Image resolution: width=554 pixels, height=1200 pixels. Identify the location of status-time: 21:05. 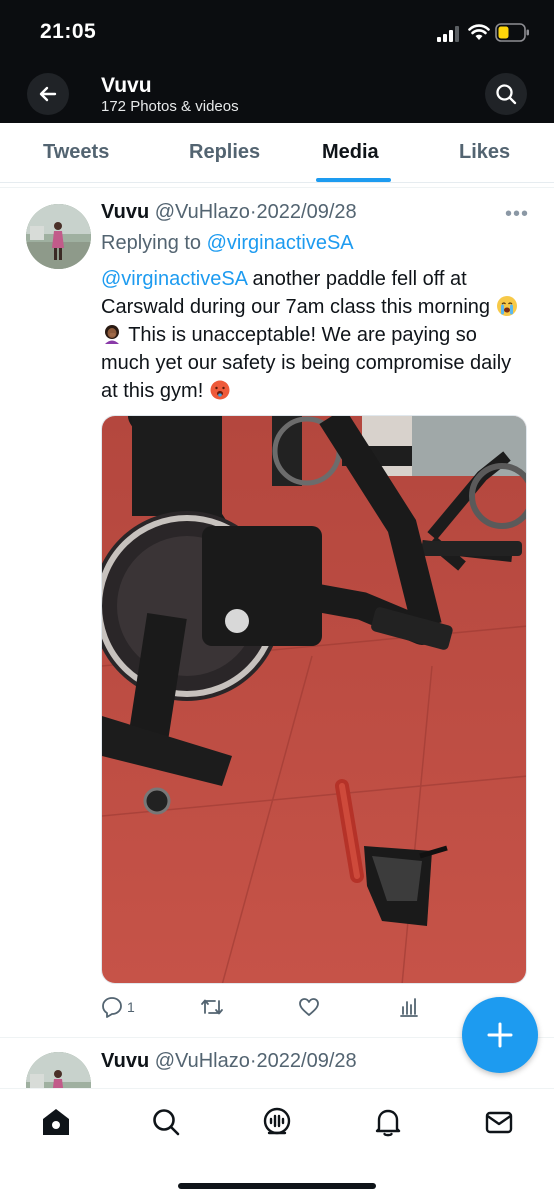
(68, 31).